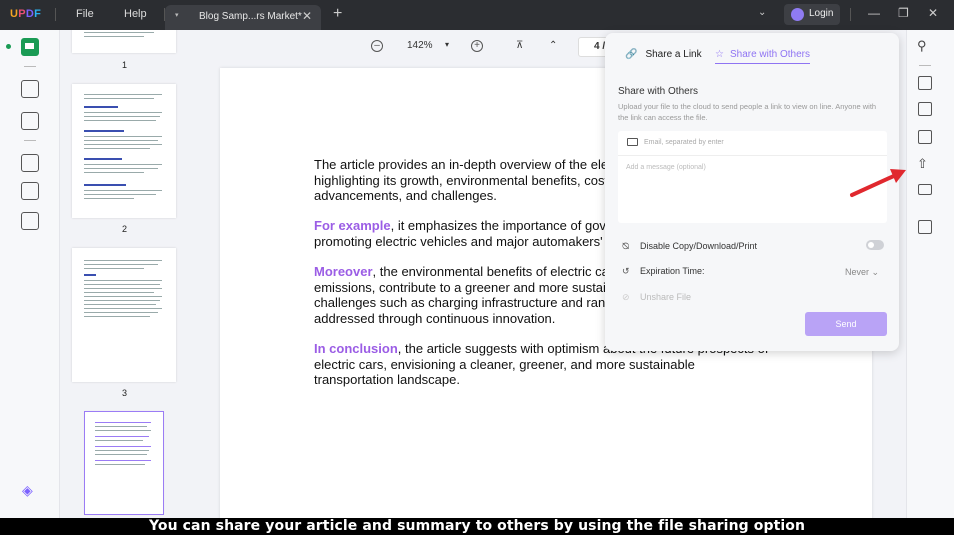  Describe the element at coordinates (485, 47) in the screenshot. I see `page-toolbar: – 142% ▾ + ⊼ ⌃ 4 /` at that location.